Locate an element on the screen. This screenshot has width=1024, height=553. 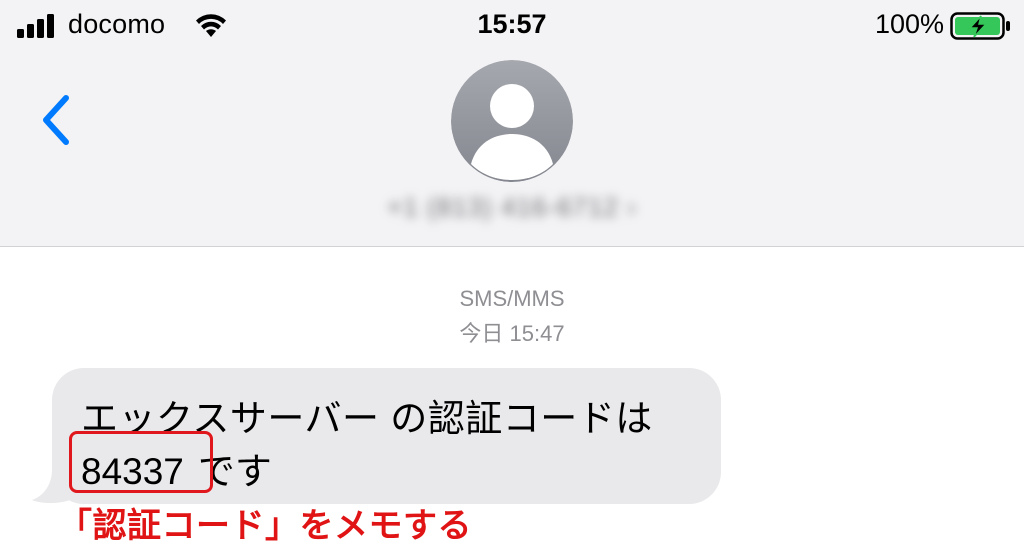
annotation-caption: 「認証コード」をメモする is located at coordinates (265, 526).